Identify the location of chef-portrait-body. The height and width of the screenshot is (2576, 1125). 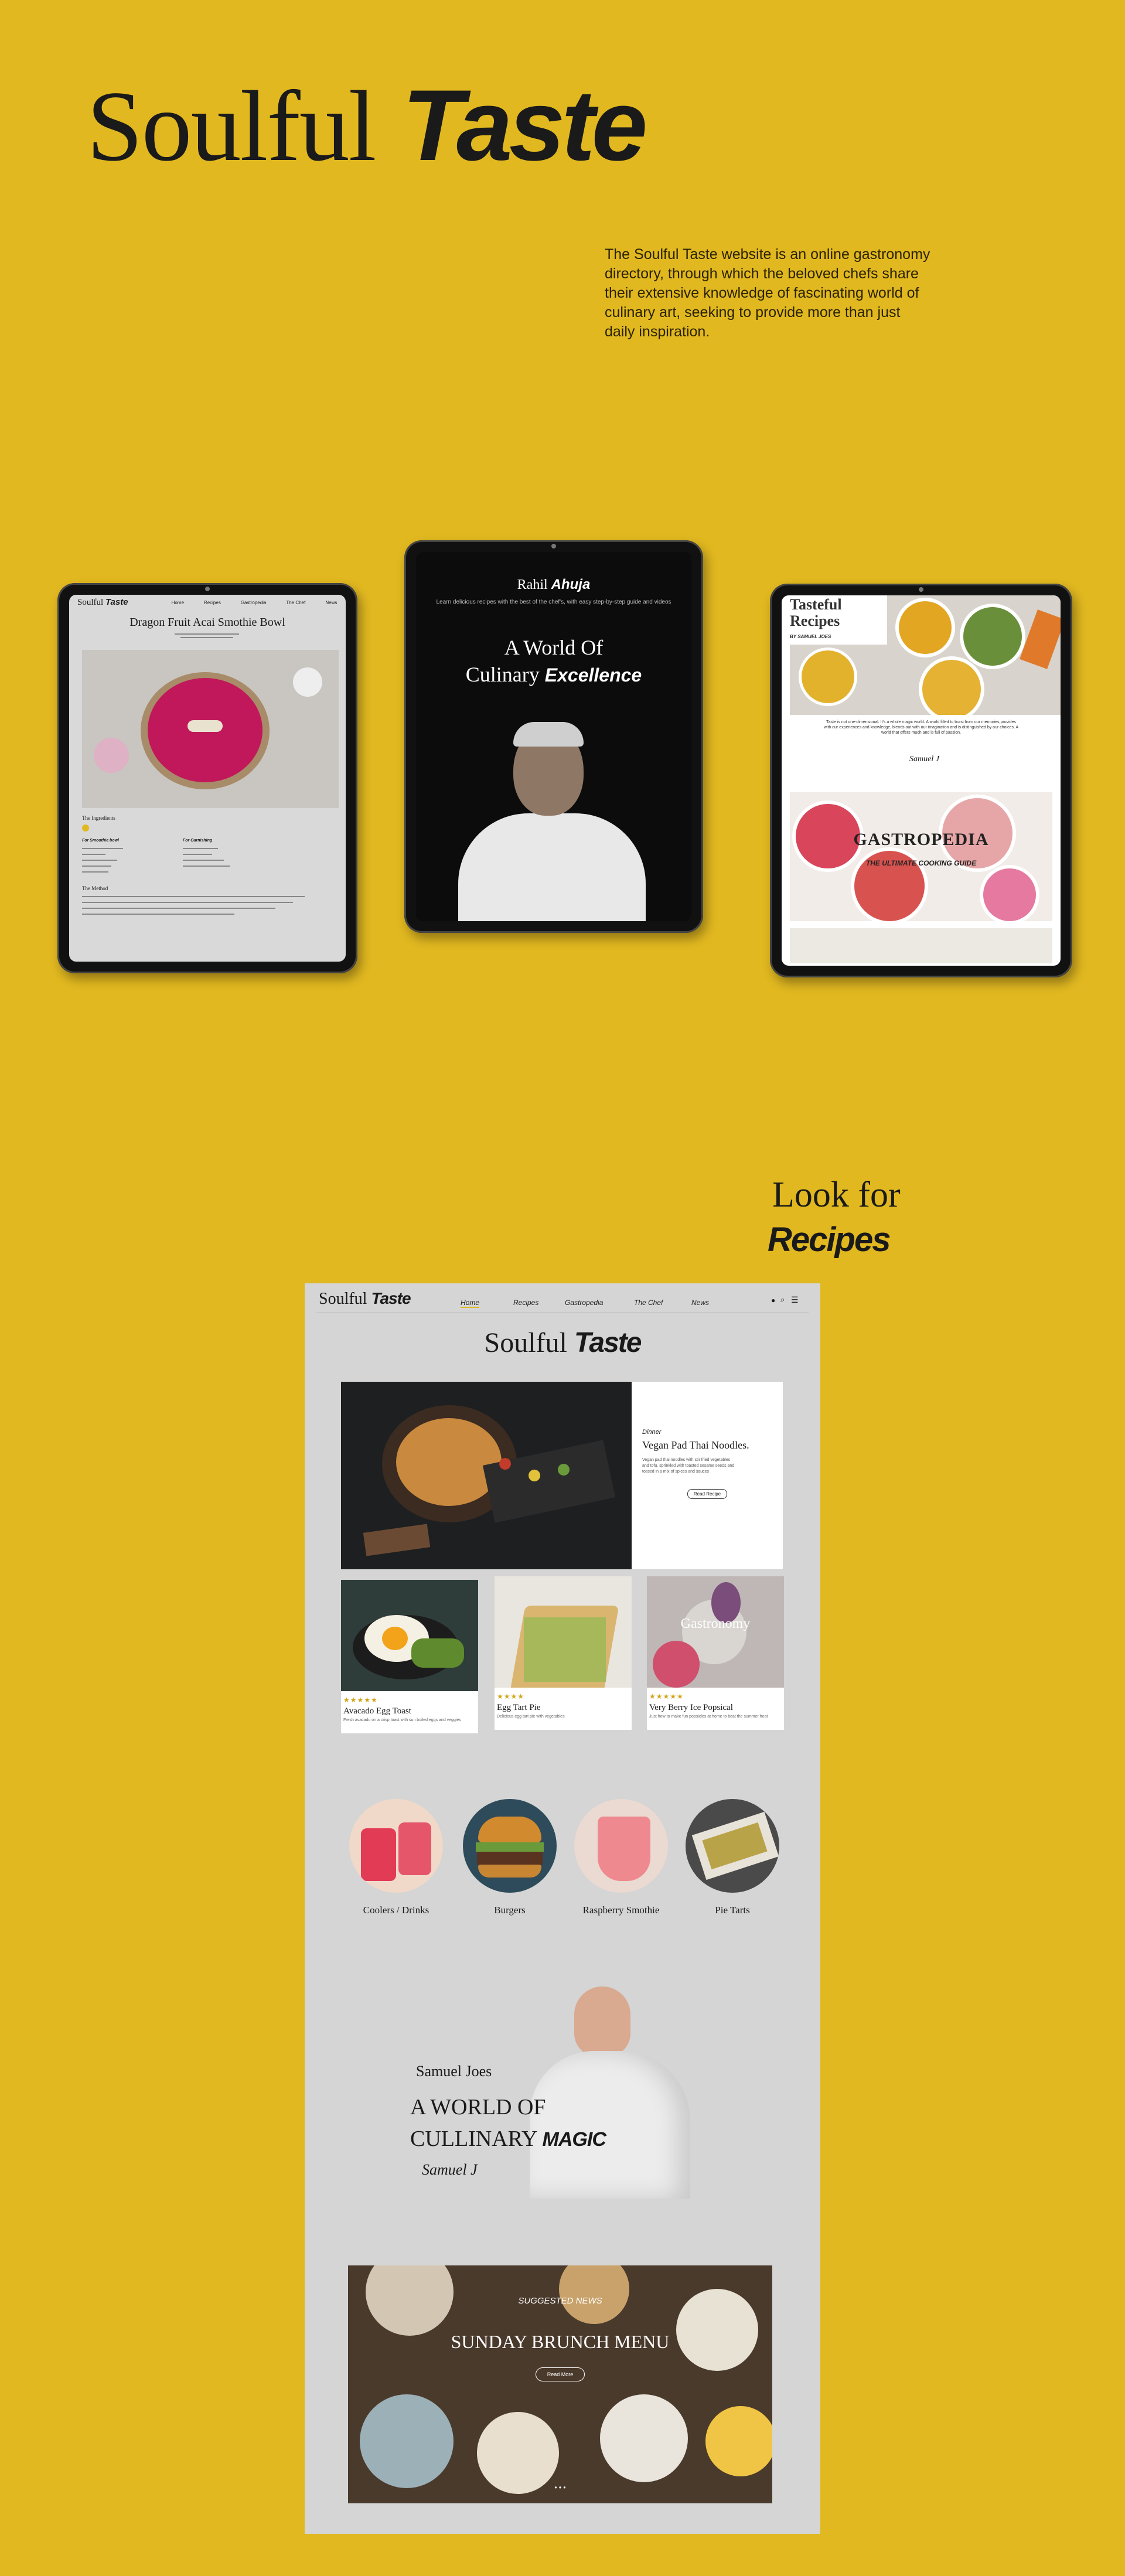
(552, 867).